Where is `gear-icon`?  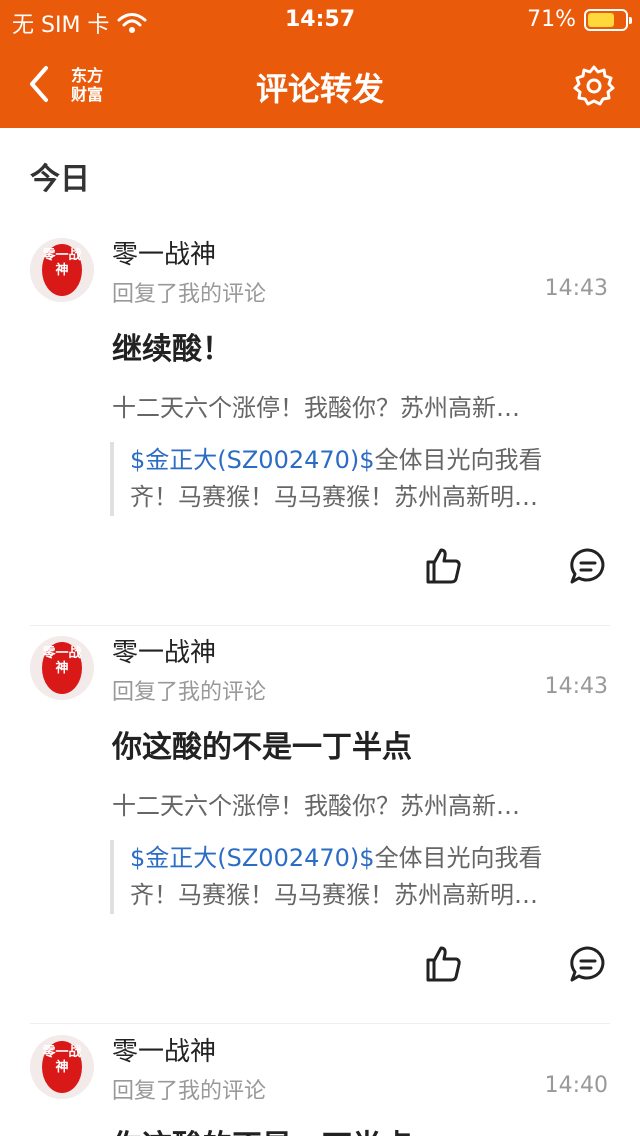 gear-icon is located at coordinates (594, 86).